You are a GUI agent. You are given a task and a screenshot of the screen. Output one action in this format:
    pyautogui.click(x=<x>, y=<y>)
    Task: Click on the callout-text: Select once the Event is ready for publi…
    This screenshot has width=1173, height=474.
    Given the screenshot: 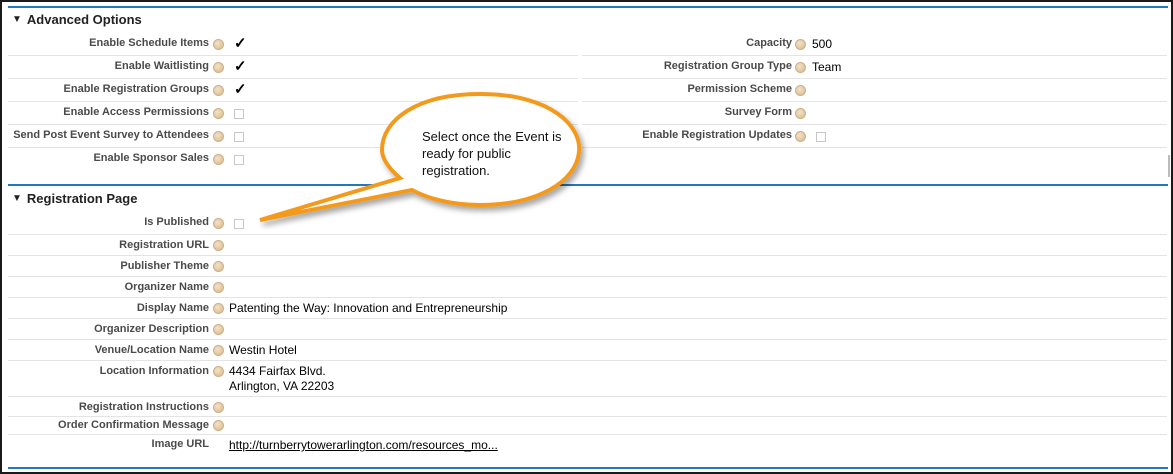 What is the action you would take?
    pyautogui.click(x=492, y=153)
    